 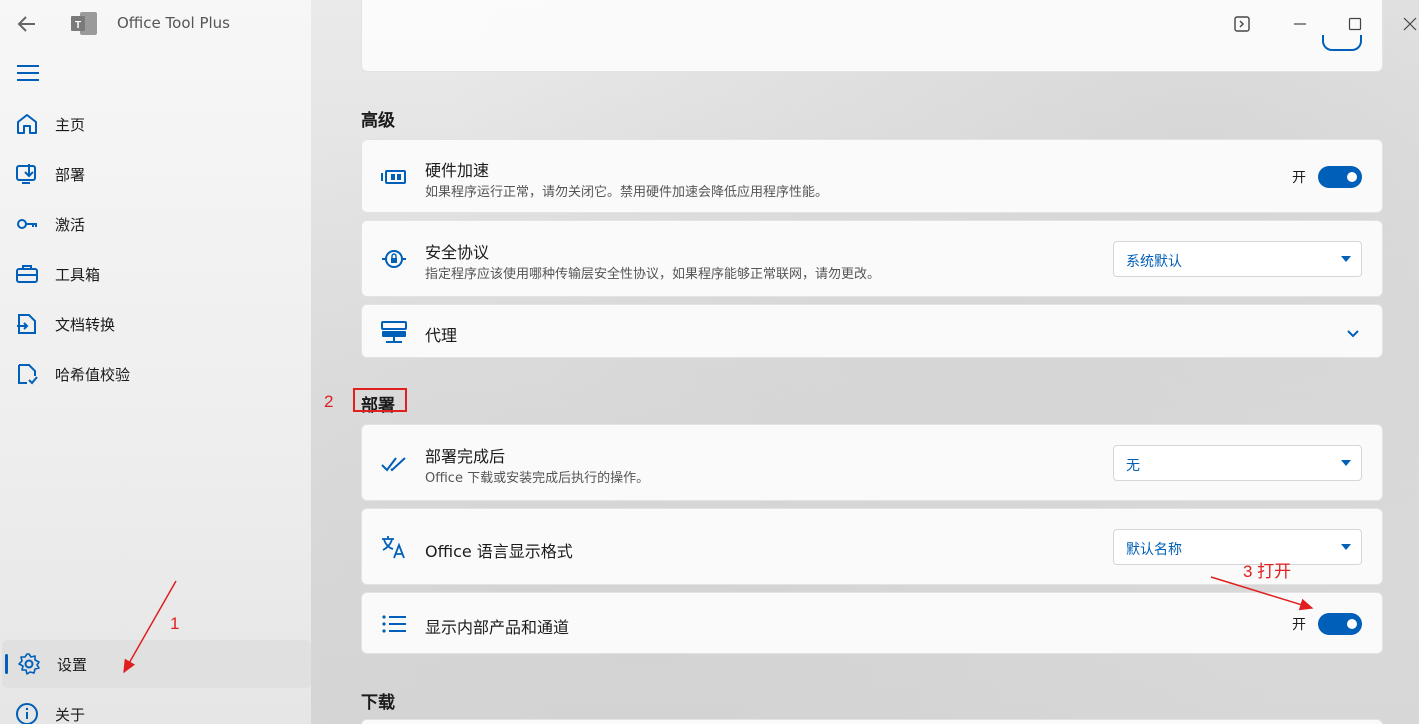 What do you see at coordinates (29, 664) in the screenshot?
I see `gear-icon` at bounding box center [29, 664].